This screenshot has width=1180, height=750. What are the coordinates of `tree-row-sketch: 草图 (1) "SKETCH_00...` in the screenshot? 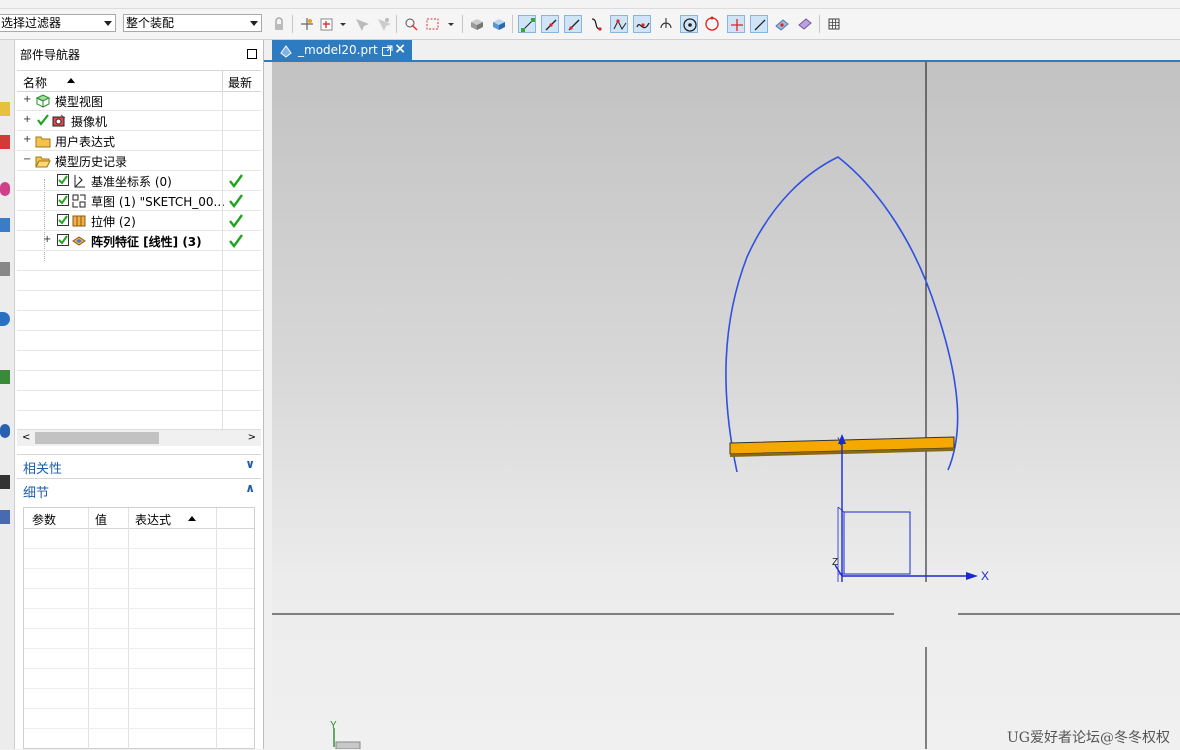 It's located at (139, 201).